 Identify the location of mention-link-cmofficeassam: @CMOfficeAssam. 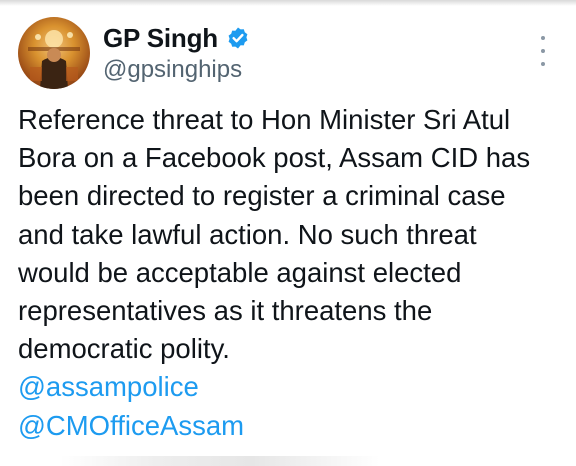
(293, 426).